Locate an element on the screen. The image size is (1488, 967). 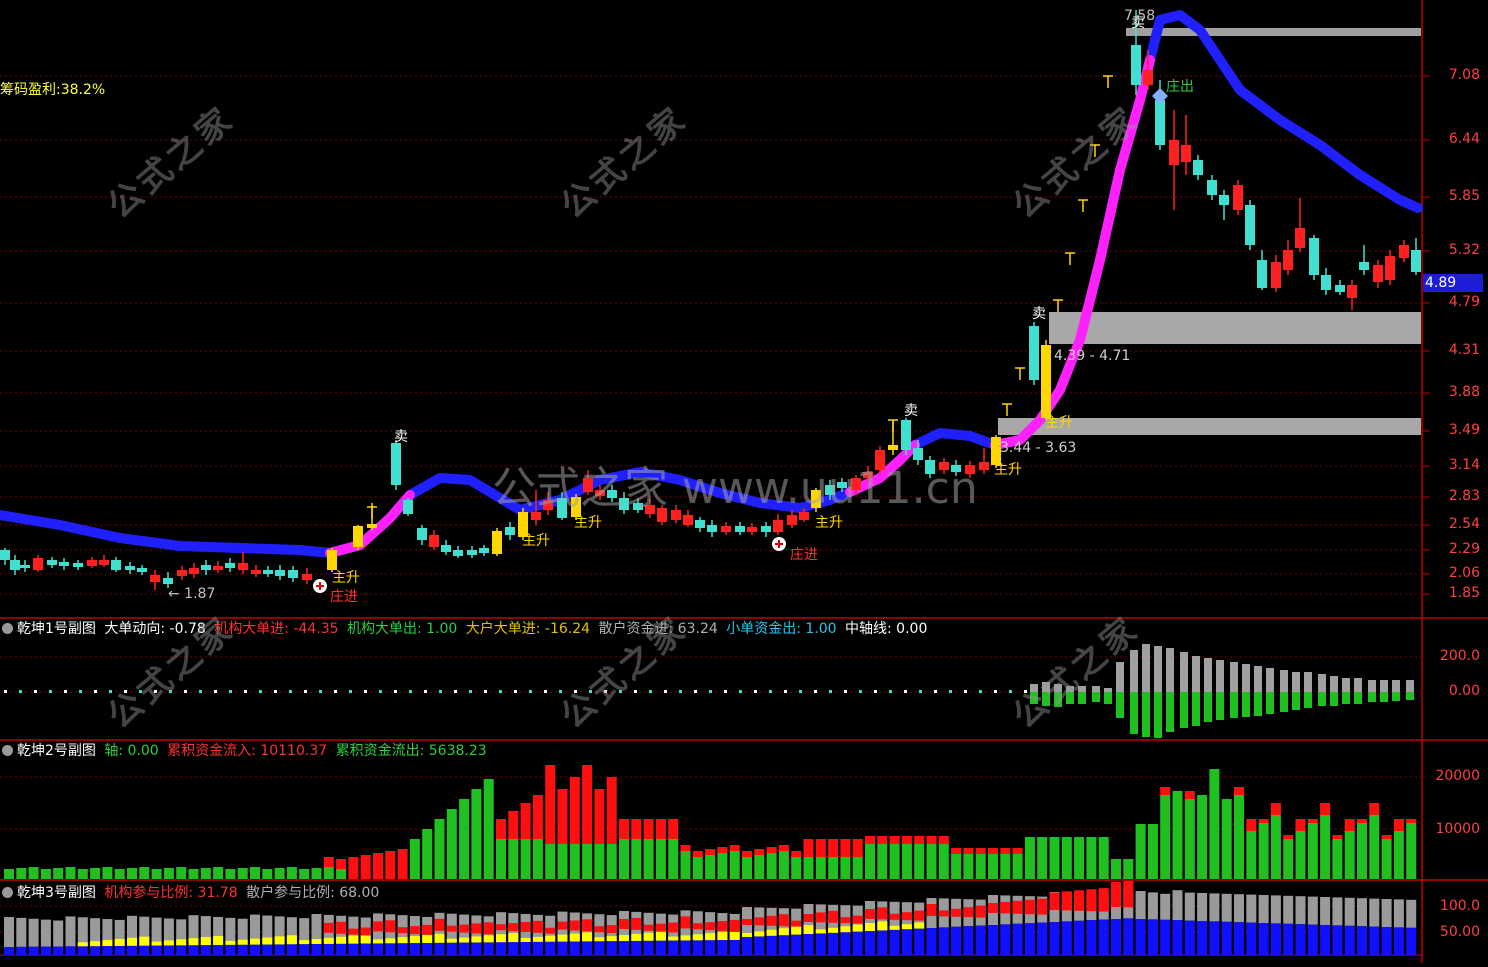
ma-line-blue is located at coordinates (167, 534).